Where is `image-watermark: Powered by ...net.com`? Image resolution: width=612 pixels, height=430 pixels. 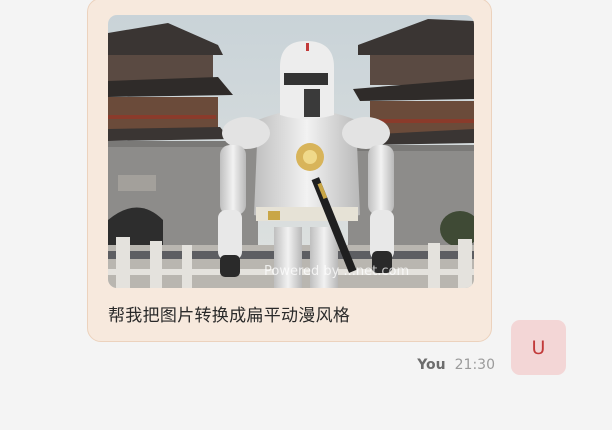
image-watermark: Powered by ...net.com is located at coordinates (336, 271).